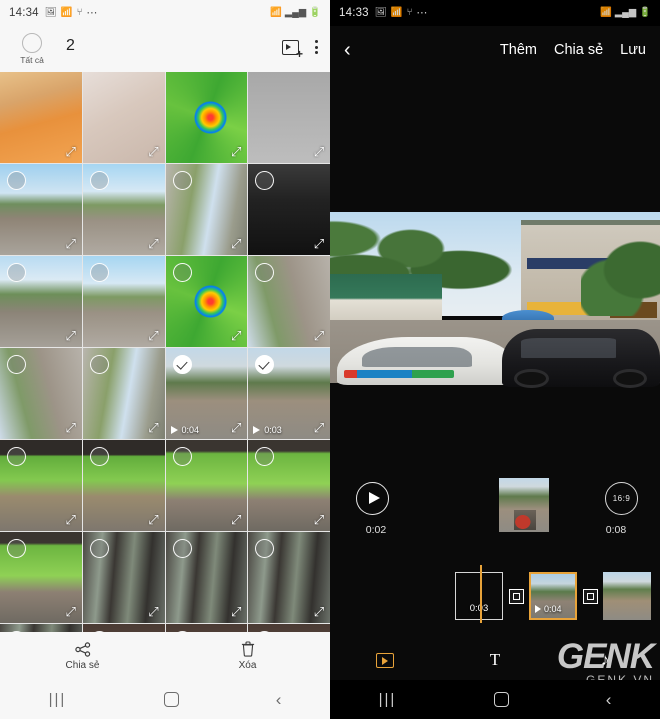 The height and width of the screenshot is (719, 660). I want to click on status-bar-right: 14:33 🖼 📶 ⑂ ⋯ 📶 ▂▄▆ 🔋, so click(495, 13).